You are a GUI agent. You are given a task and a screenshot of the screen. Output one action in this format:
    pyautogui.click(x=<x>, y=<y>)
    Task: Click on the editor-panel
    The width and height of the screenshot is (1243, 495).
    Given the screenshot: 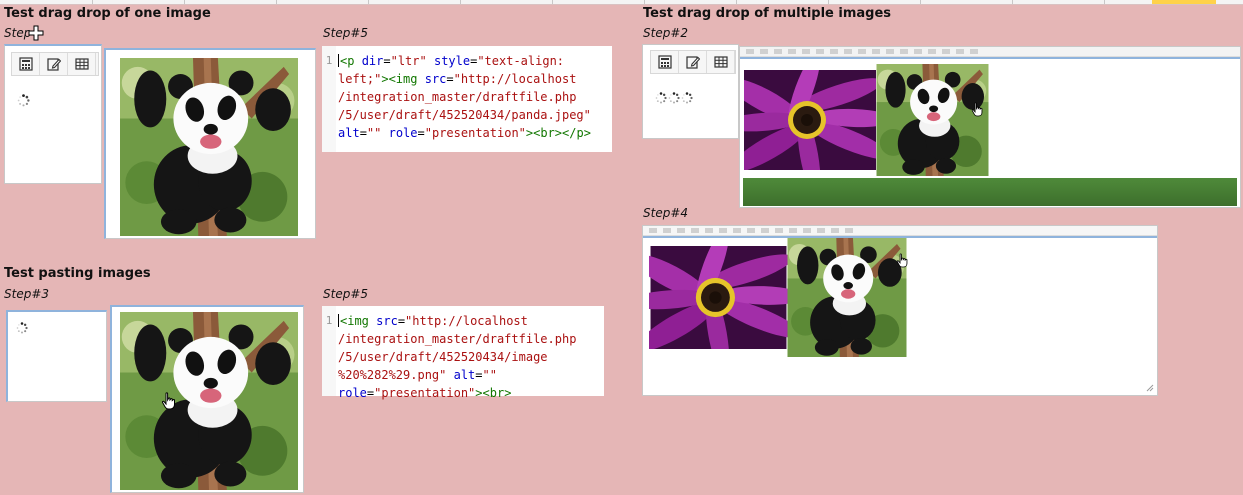 What is the action you would take?
    pyautogui.click(x=53, y=114)
    